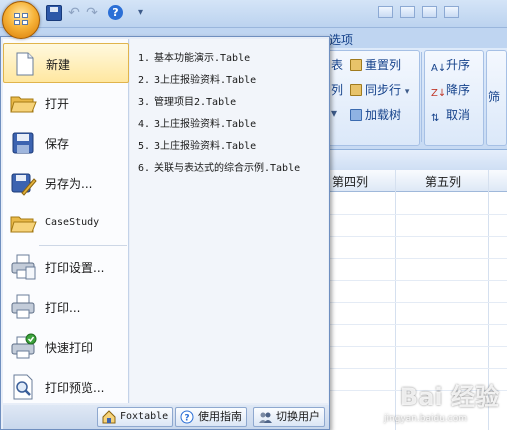 This screenshot has height=430, width=507. I want to click on folder-icon, so click(23, 224).